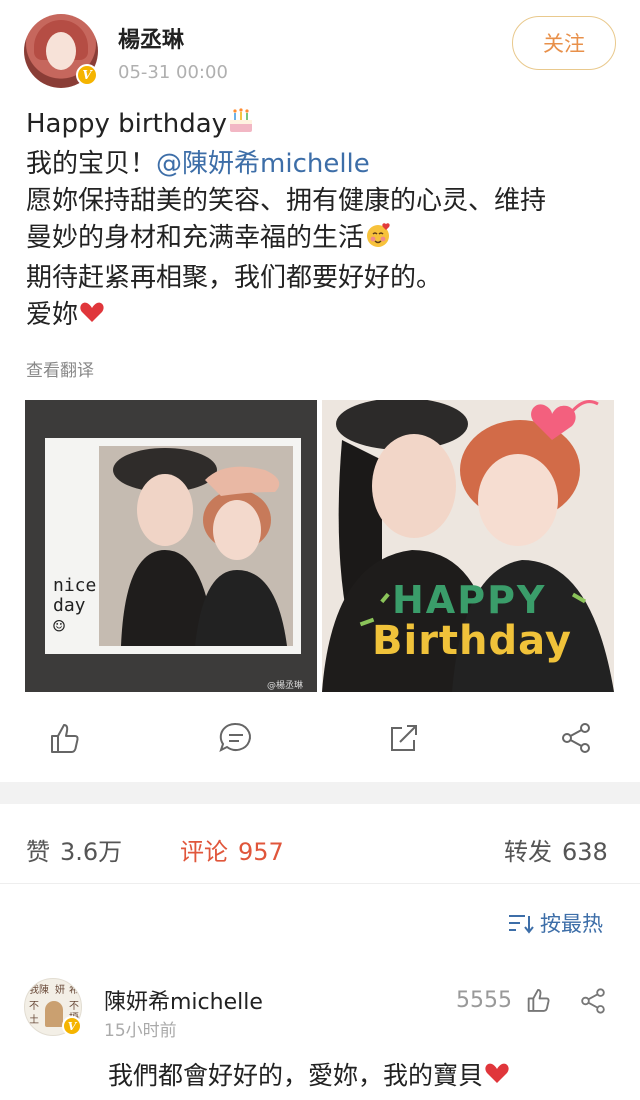 This screenshot has width=640, height=1100. Describe the element at coordinates (556, 849) in the screenshot. I see `tab-reposts: 转发 638` at that location.